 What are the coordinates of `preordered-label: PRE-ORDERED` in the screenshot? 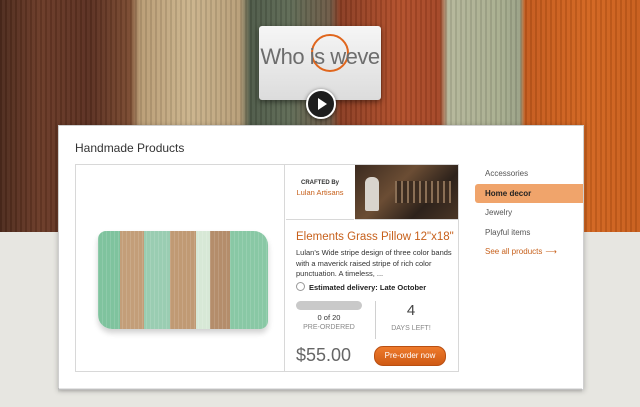 It's located at (329, 327).